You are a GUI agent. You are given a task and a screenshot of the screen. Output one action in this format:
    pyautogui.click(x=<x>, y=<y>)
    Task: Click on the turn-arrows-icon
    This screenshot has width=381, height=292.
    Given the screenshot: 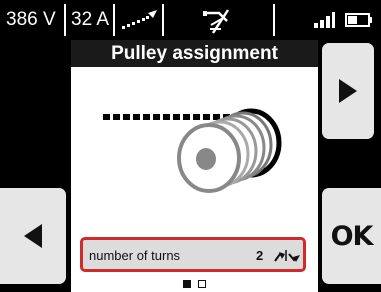 What is the action you would take?
    pyautogui.click(x=287, y=256)
    